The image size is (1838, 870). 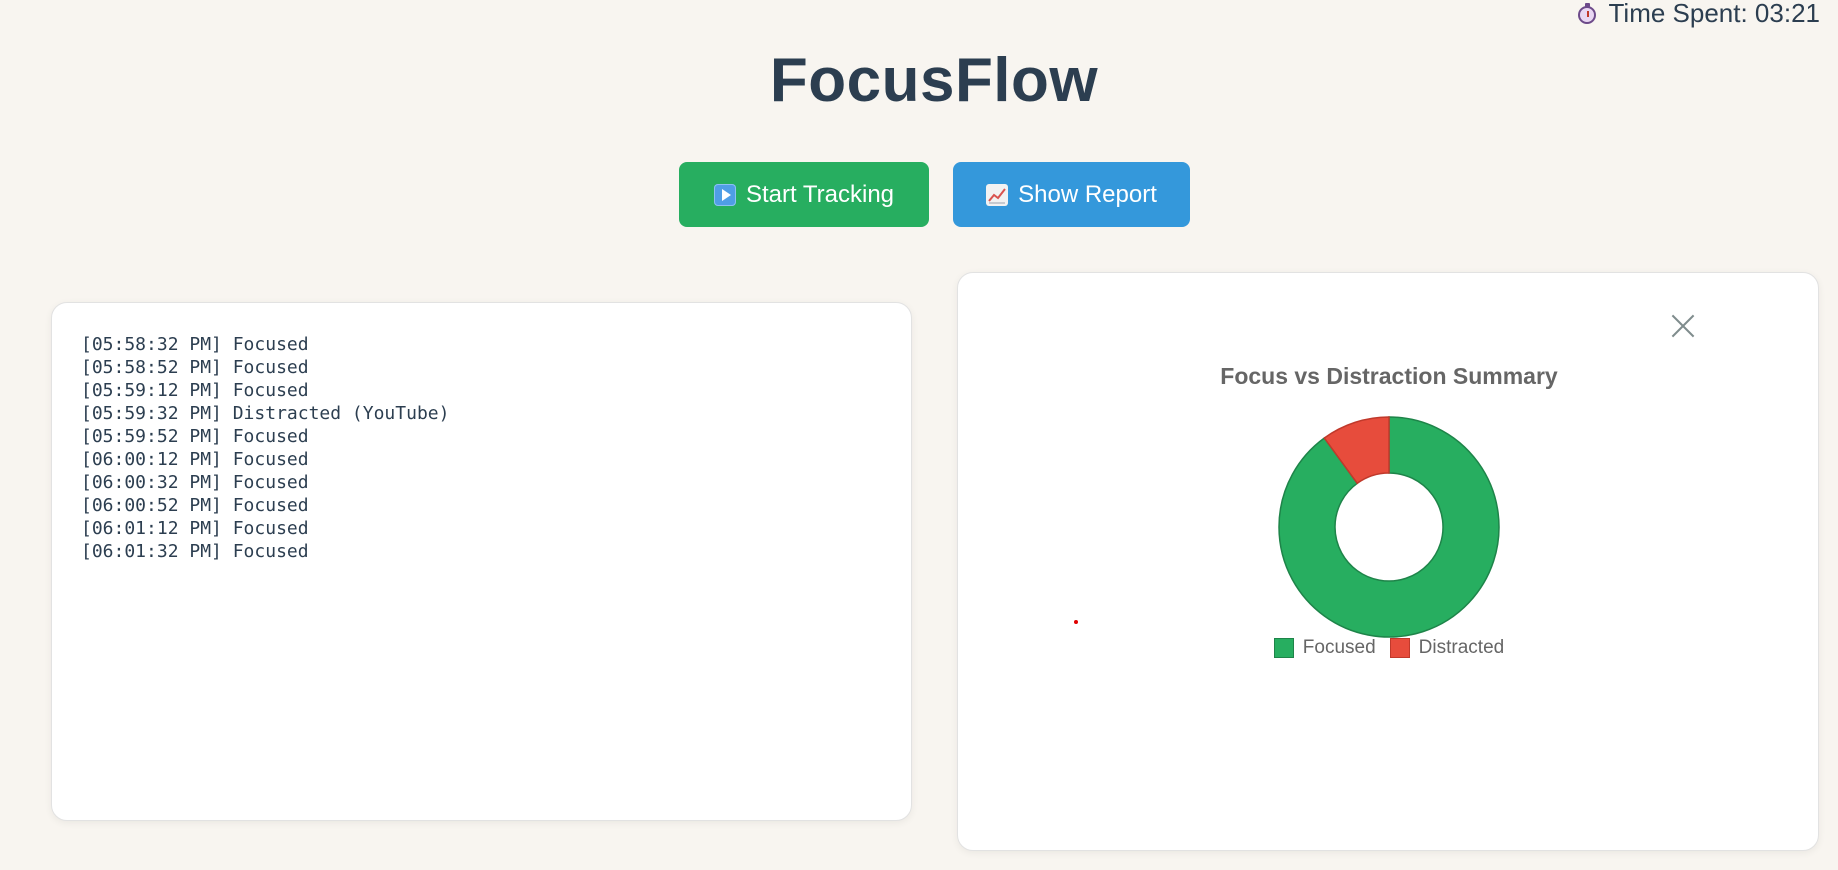 What do you see at coordinates (1389, 376) in the screenshot?
I see `chart-title: Focus vs Distraction Summary` at bounding box center [1389, 376].